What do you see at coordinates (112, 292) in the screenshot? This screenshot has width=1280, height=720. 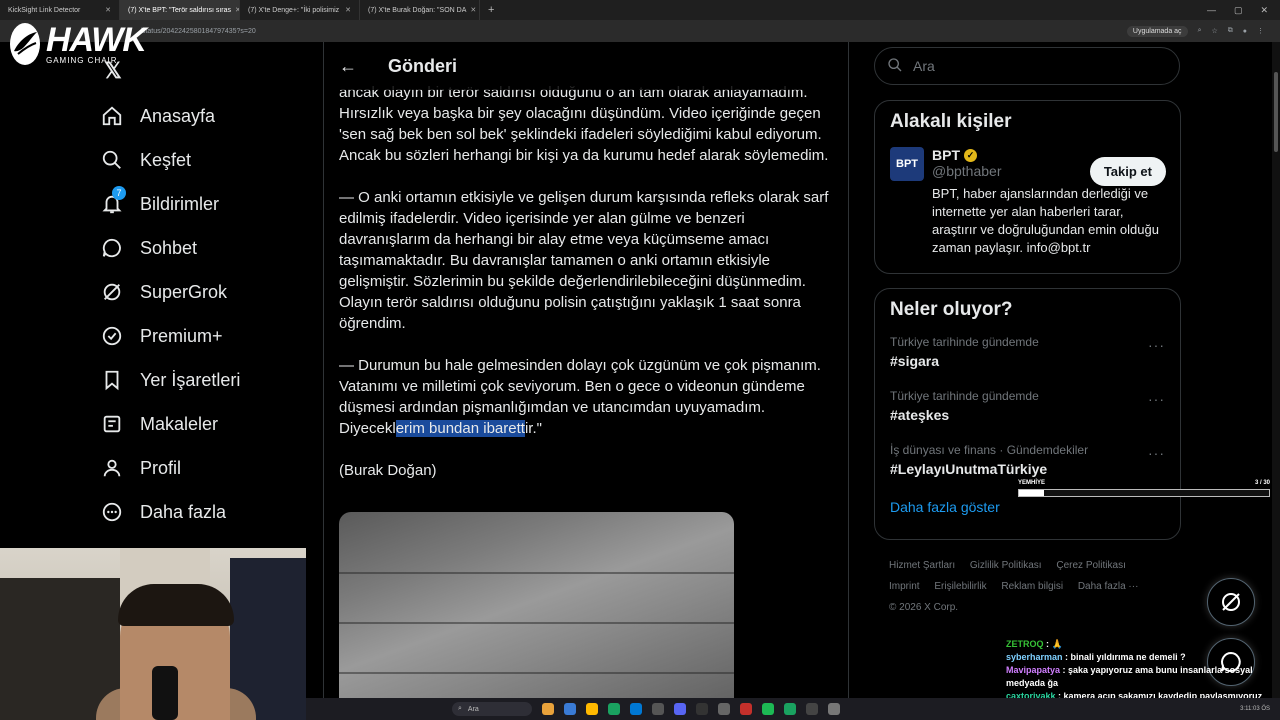 I see `grok-icon` at bounding box center [112, 292].